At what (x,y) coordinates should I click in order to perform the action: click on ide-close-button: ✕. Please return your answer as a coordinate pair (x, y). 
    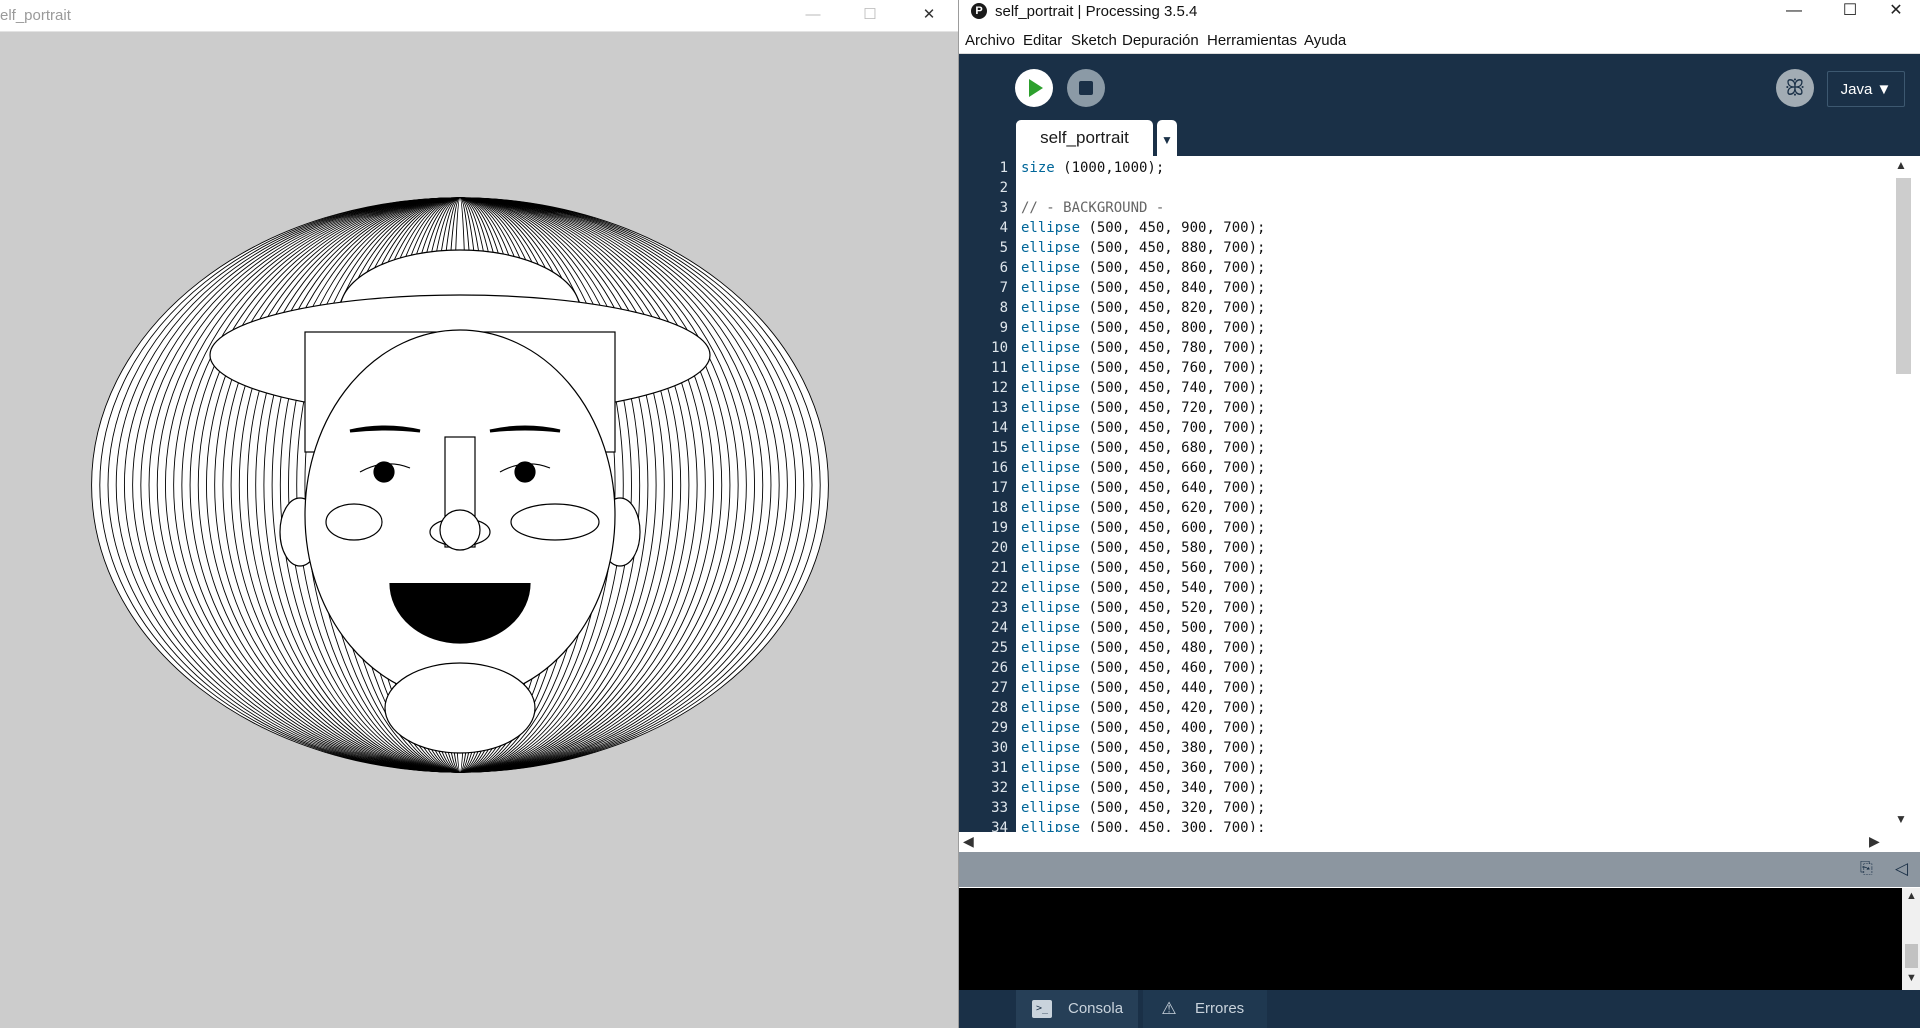
    Looking at the image, I should click on (1896, 11).